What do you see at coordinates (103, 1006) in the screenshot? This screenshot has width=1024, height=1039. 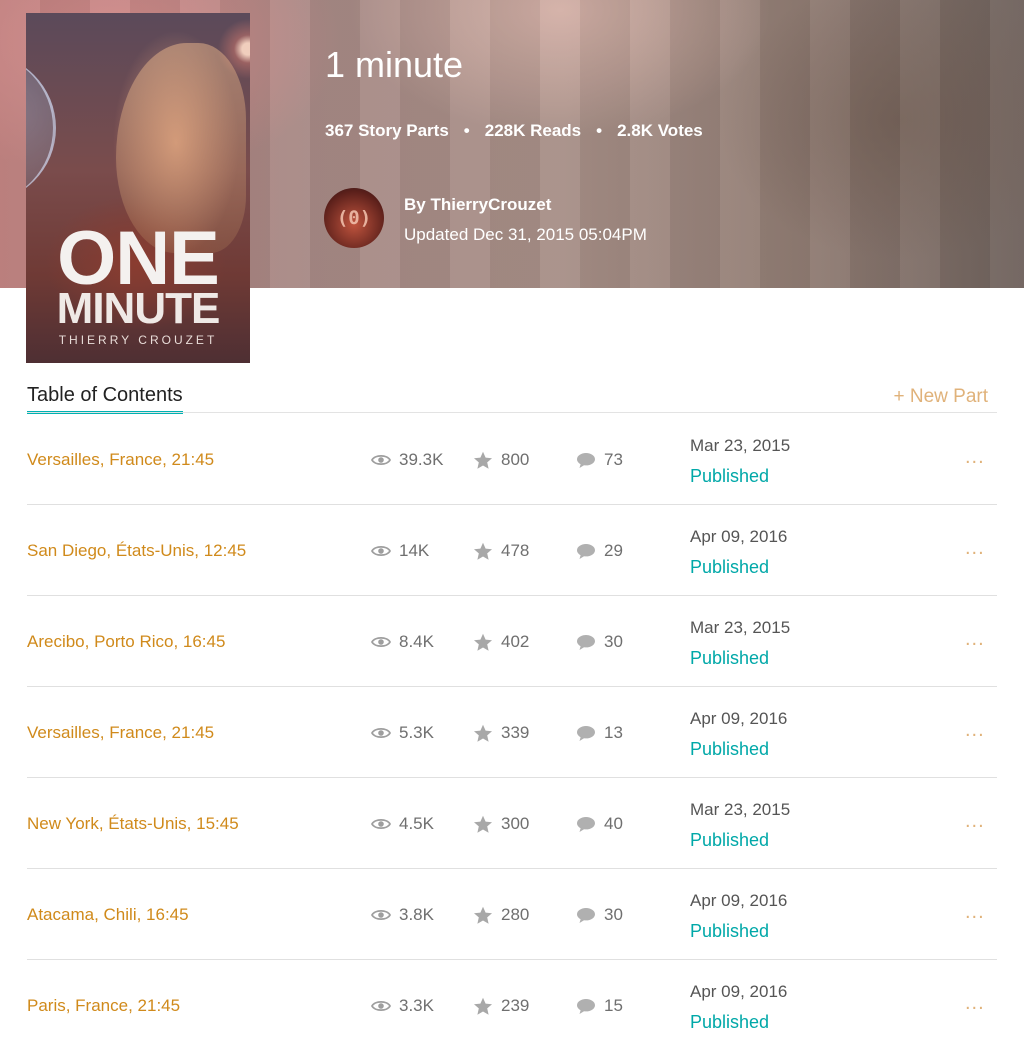 I see `part-title-link: Paris, France, 21:45` at bounding box center [103, 1006].